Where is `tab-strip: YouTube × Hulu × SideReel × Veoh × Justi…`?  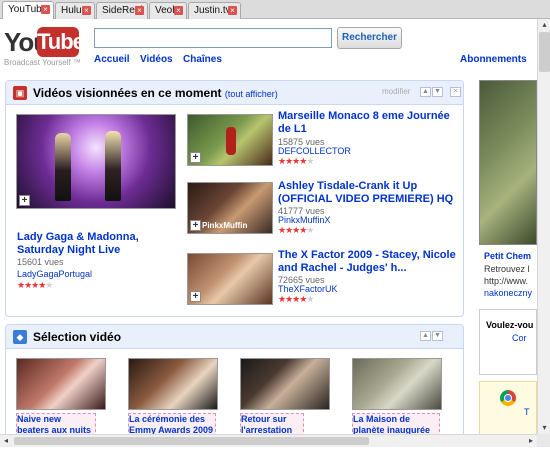 tab-strip: YouTube × Hulu × SideReel × Veoh × Justi… is located at coordinates (275, 10).